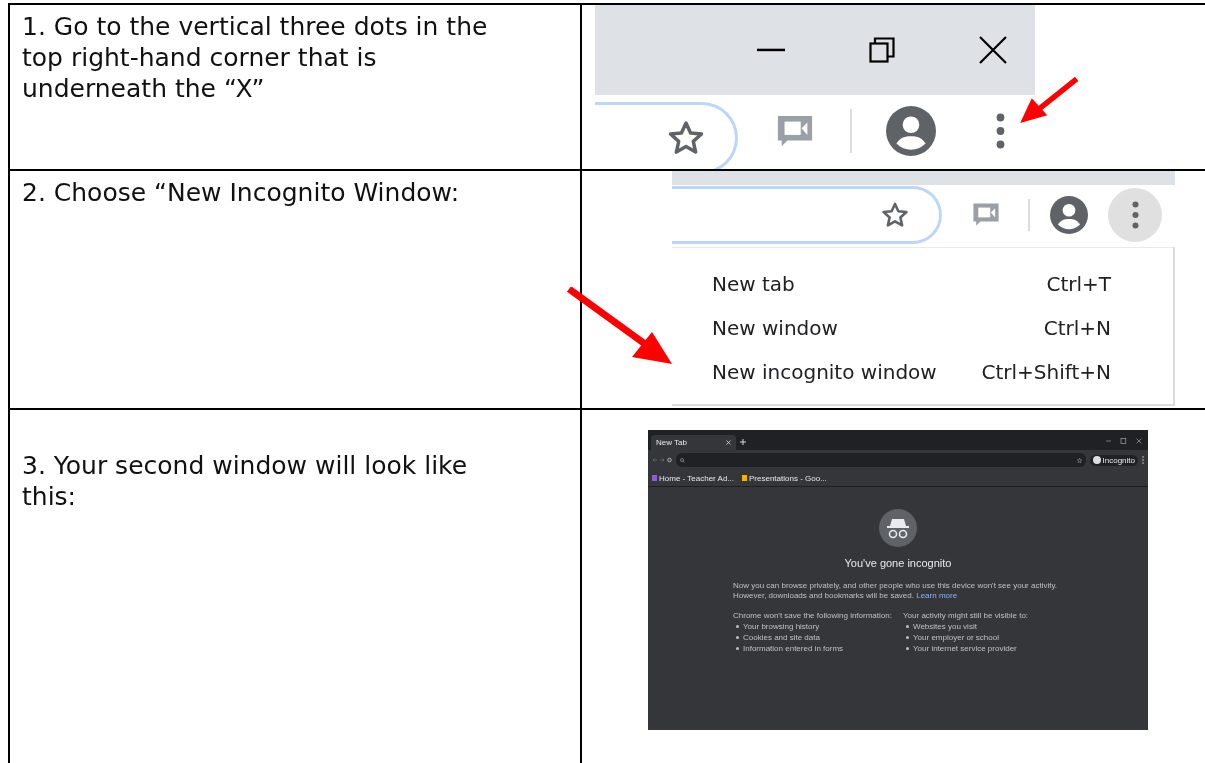  I want to click on list-heading: Your activity might still be visible to:, so click(966, 615).